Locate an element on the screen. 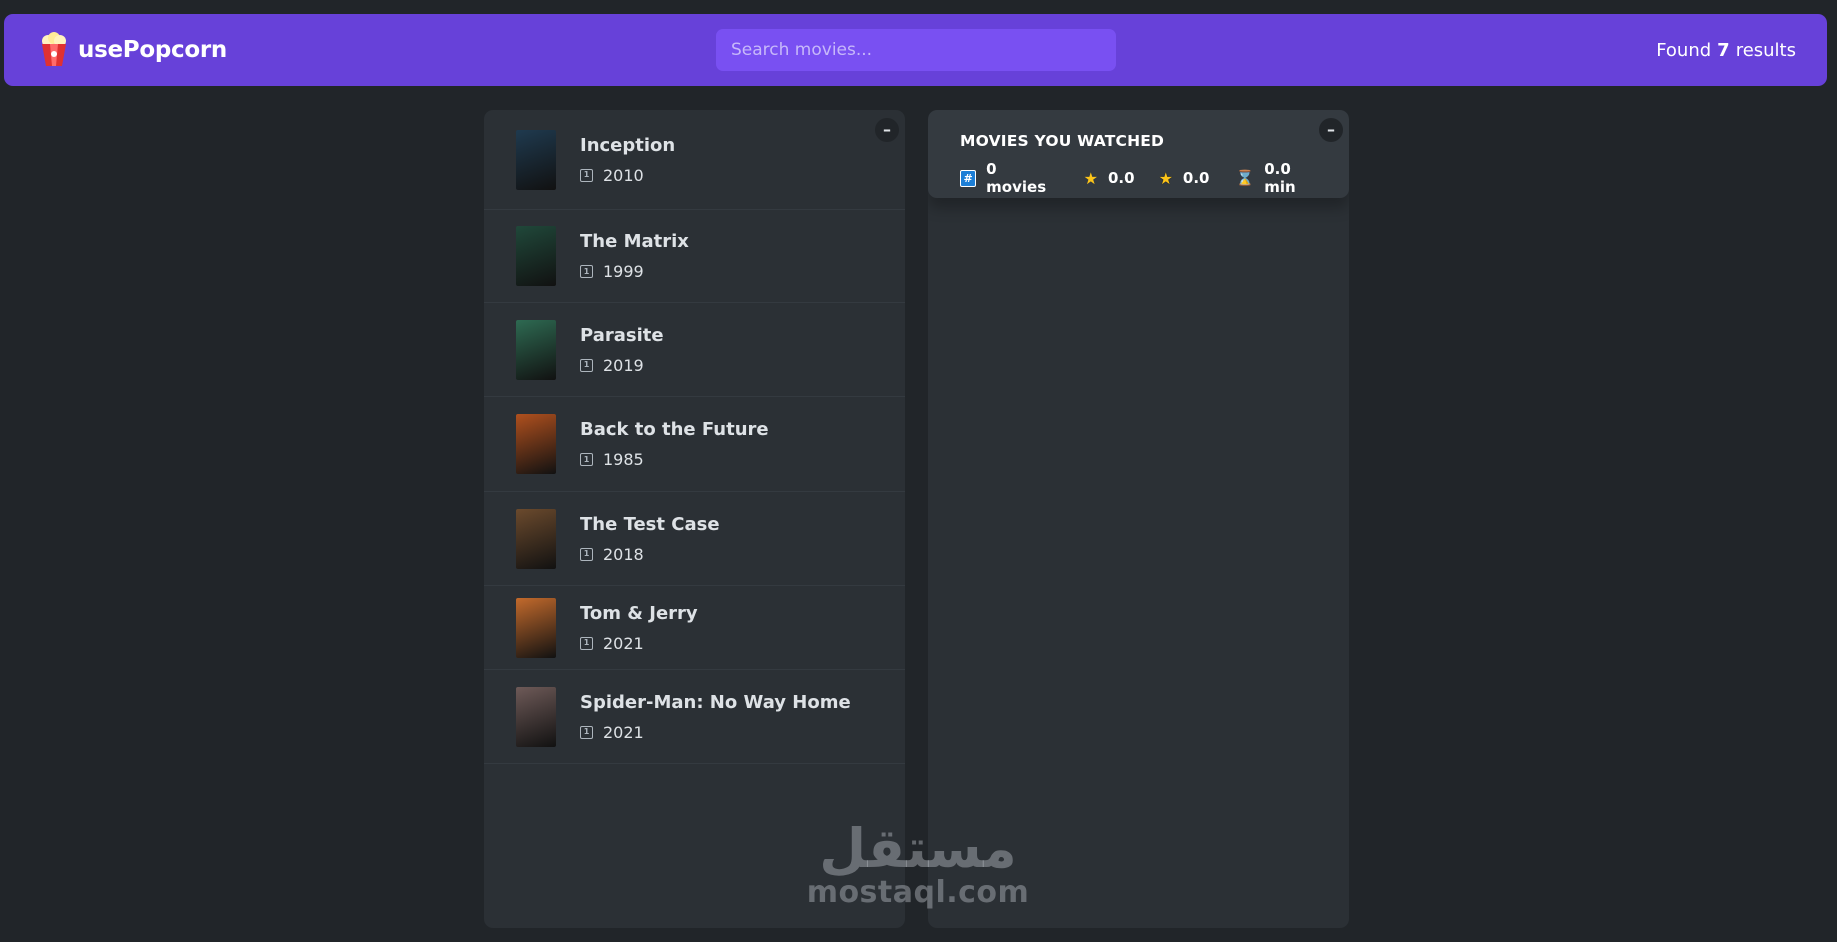 This screenshot has width=1837, height=942. popcorn-icon is located at coordinates (54, 49).